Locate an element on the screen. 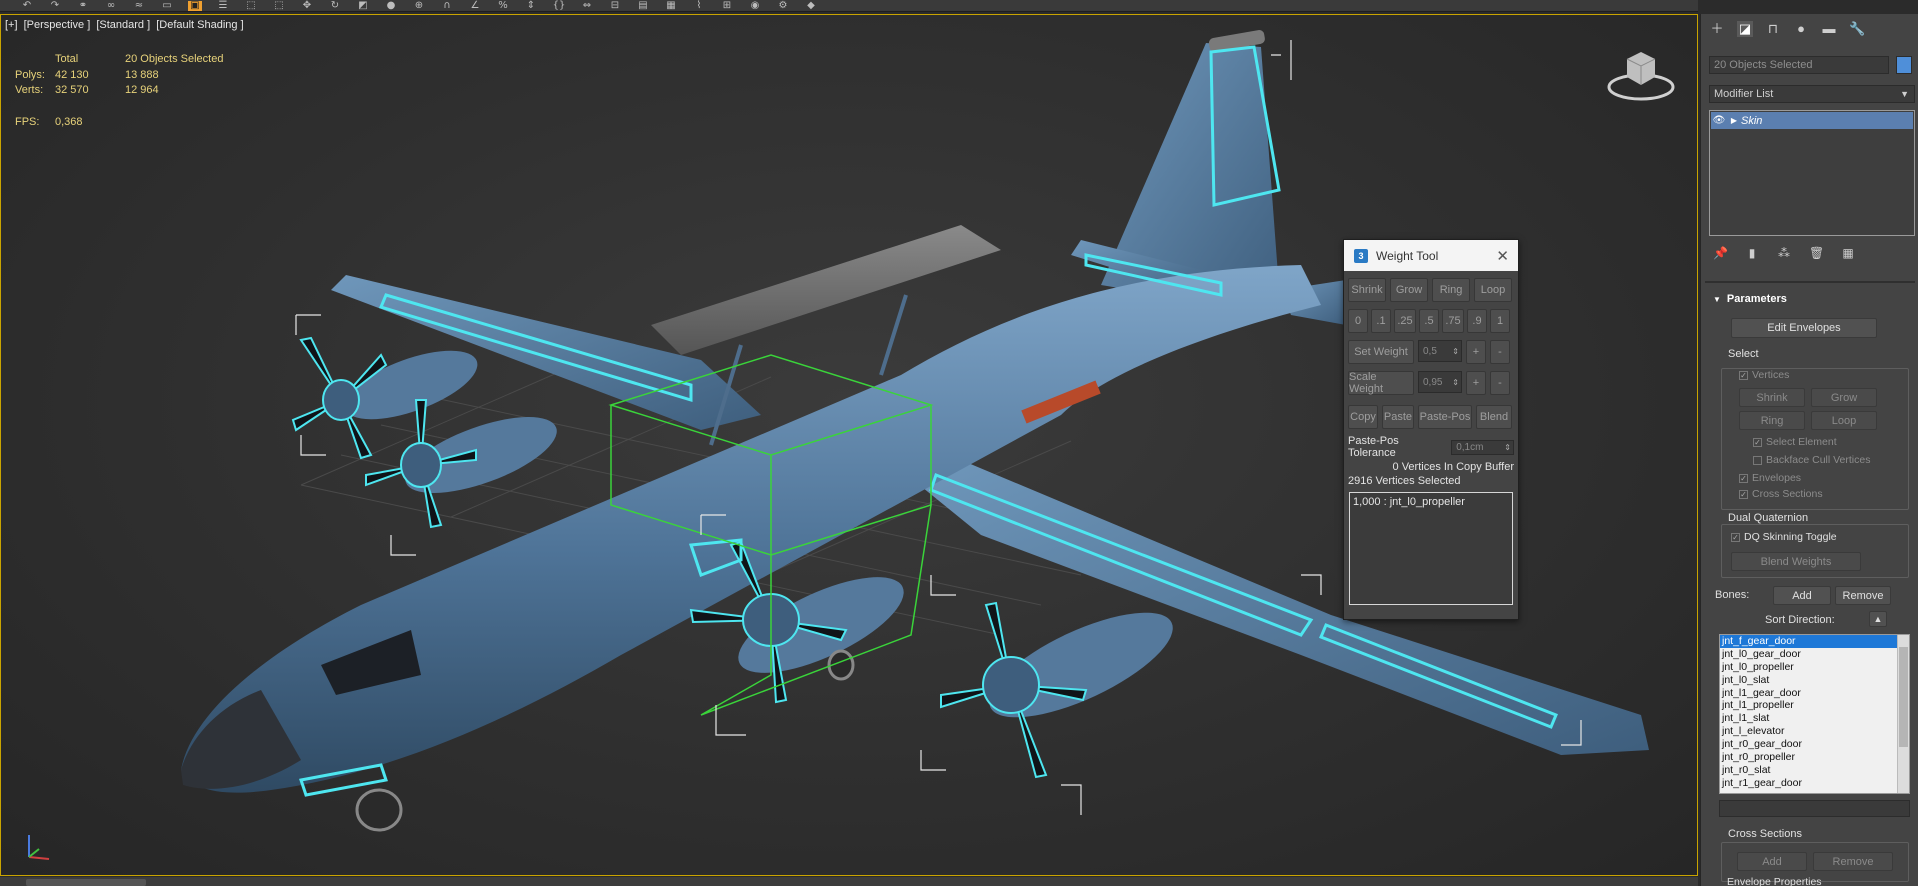  cross-sections-checkbox: ✓ Cross Sections is located at coordinates (1781, 494).